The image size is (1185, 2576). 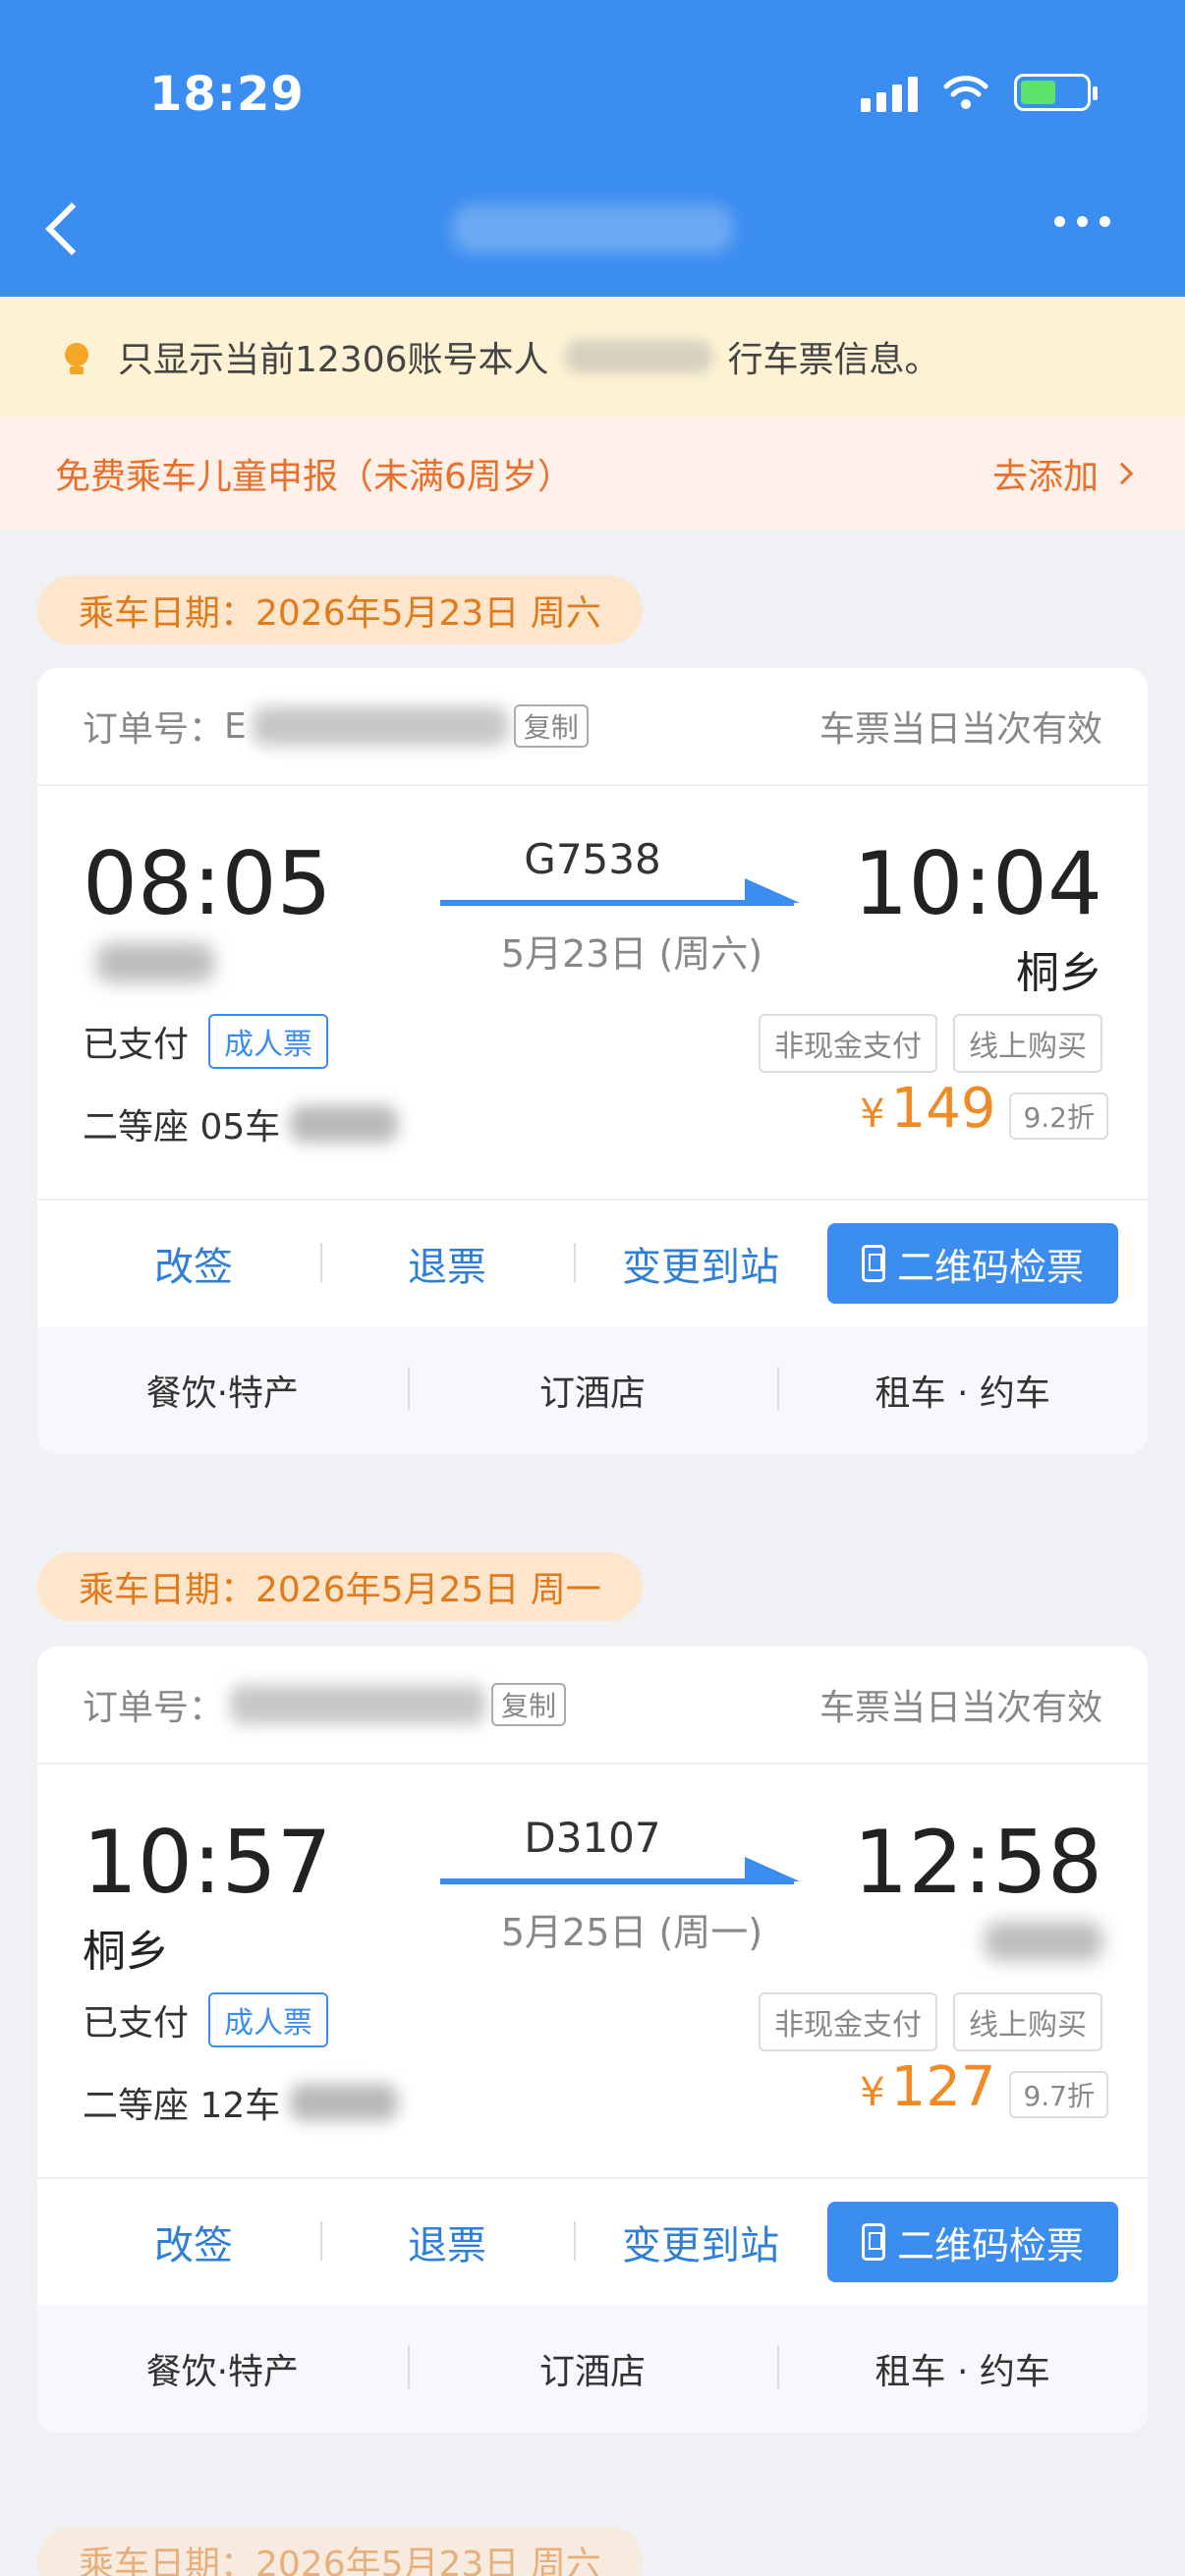 What do you see at coordinates (1082, 221) in the screenshot?
I see `more-icon` at bounding box center [1082, 221].